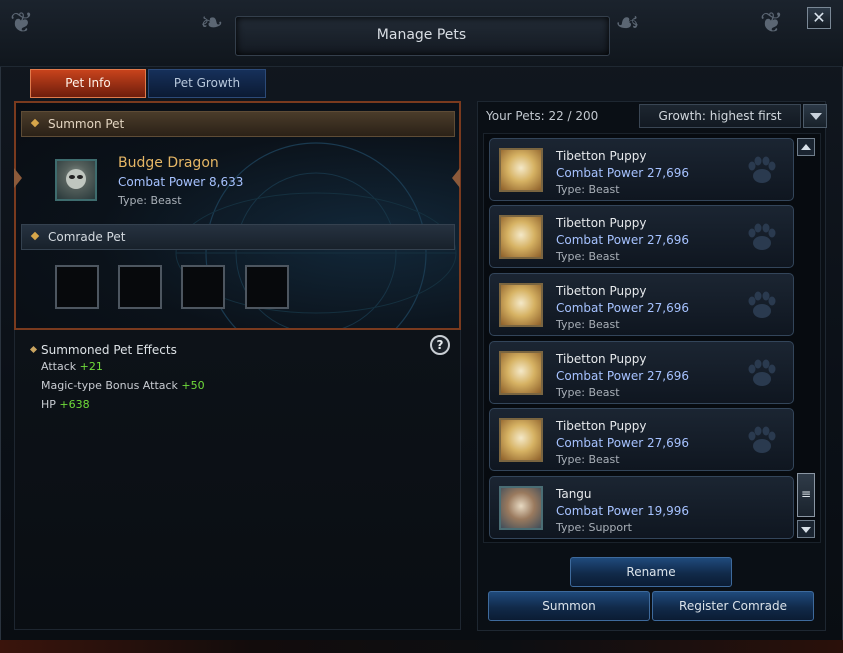 The image size is (843, 653). I want to click on sort-dropdown: Growth: highest first, so click(720, 116).